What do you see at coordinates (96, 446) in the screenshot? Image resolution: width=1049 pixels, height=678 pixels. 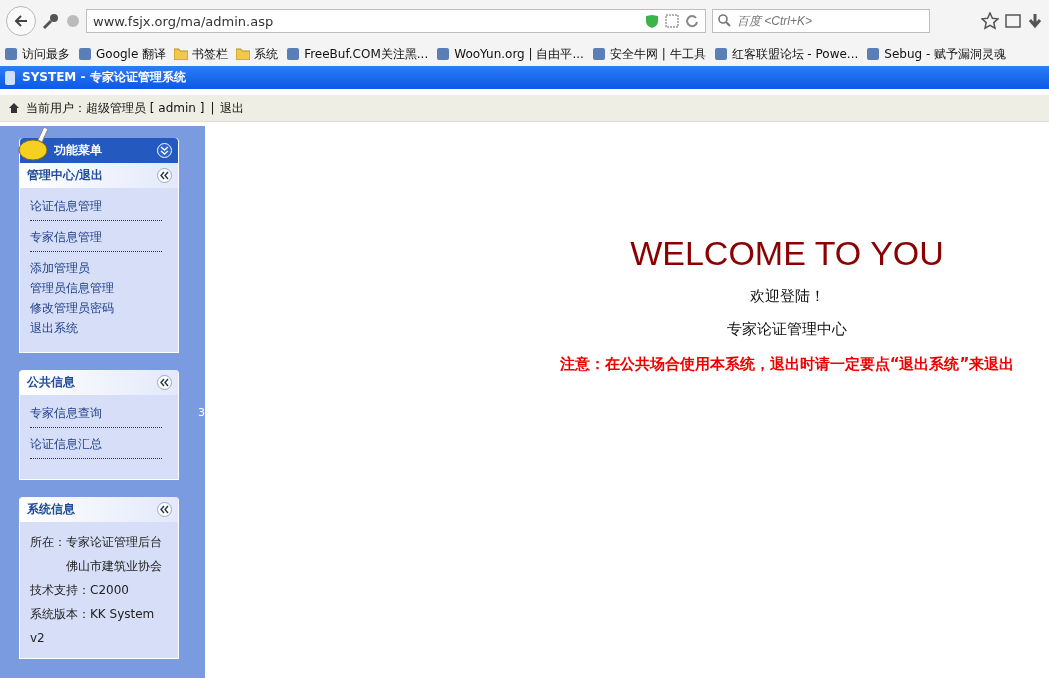 I see `menu-link: 论证信息汇总` at bounding box center [96, 446].